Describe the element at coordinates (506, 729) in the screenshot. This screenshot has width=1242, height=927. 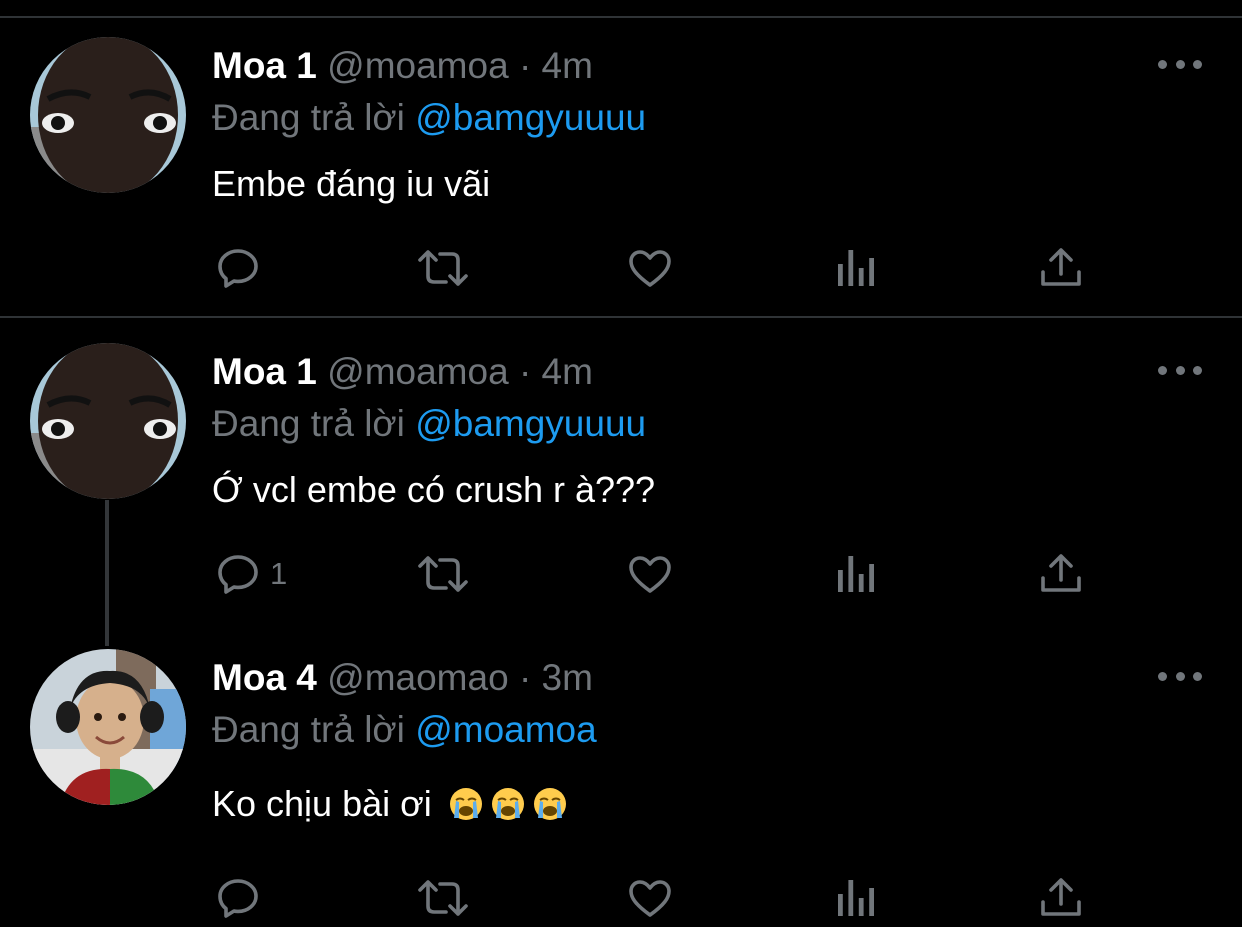
I see `reply-mention: @moamoa` at that location.